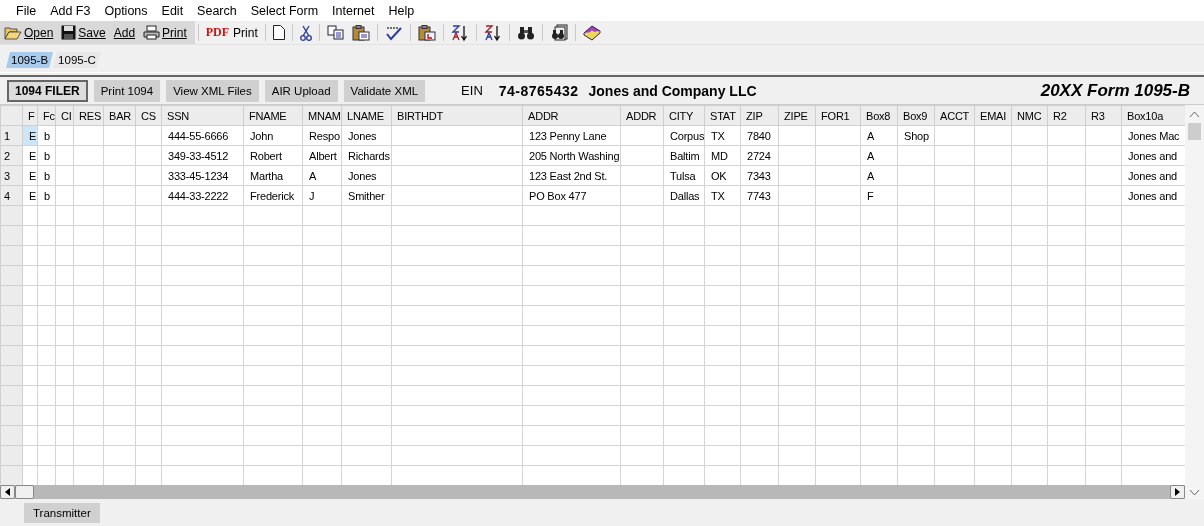 This screenshot has height=526, width=1204. Describe the element at coordinates (7, 492) in the screenshot. I see `scroll-left-icon` at that location.